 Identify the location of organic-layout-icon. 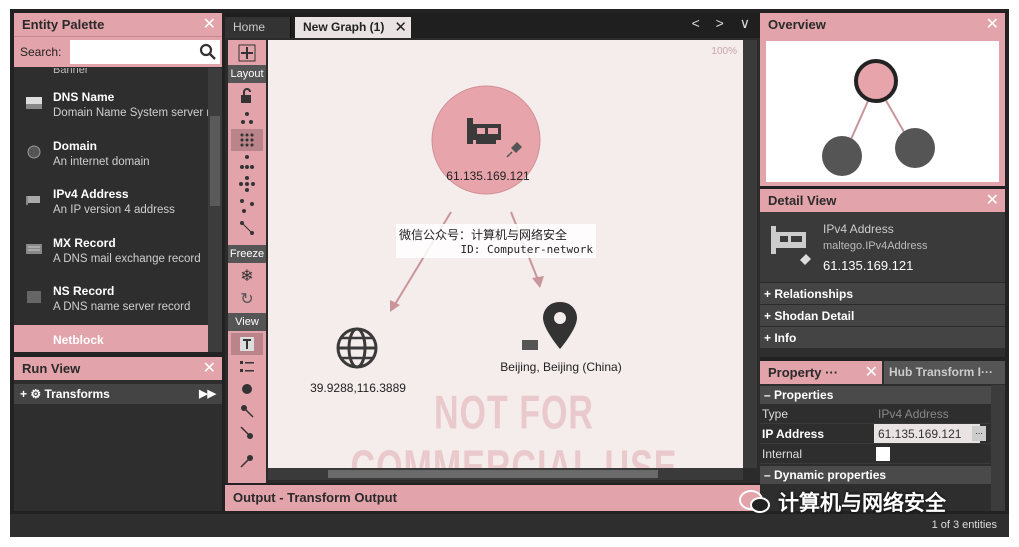
(247, 206).